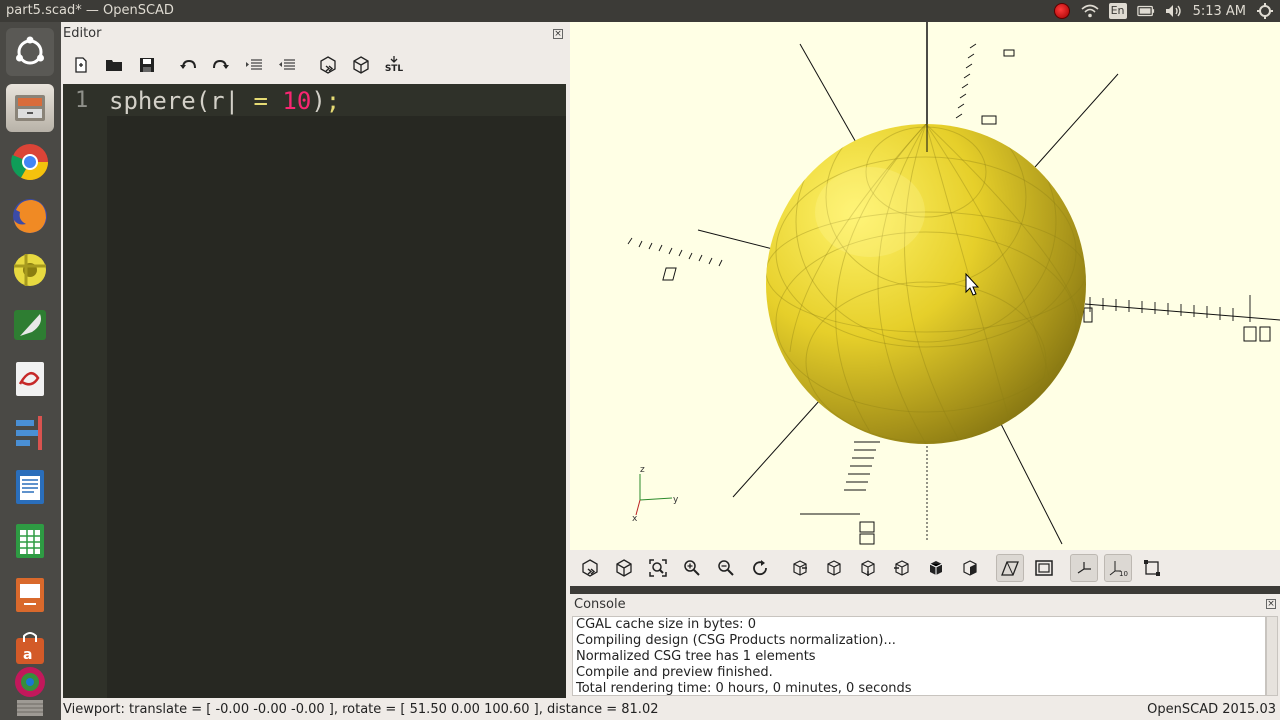  Describe the element at coordinates (318, 101) in the screenshot. I see `code-close-paren: )` at that location.